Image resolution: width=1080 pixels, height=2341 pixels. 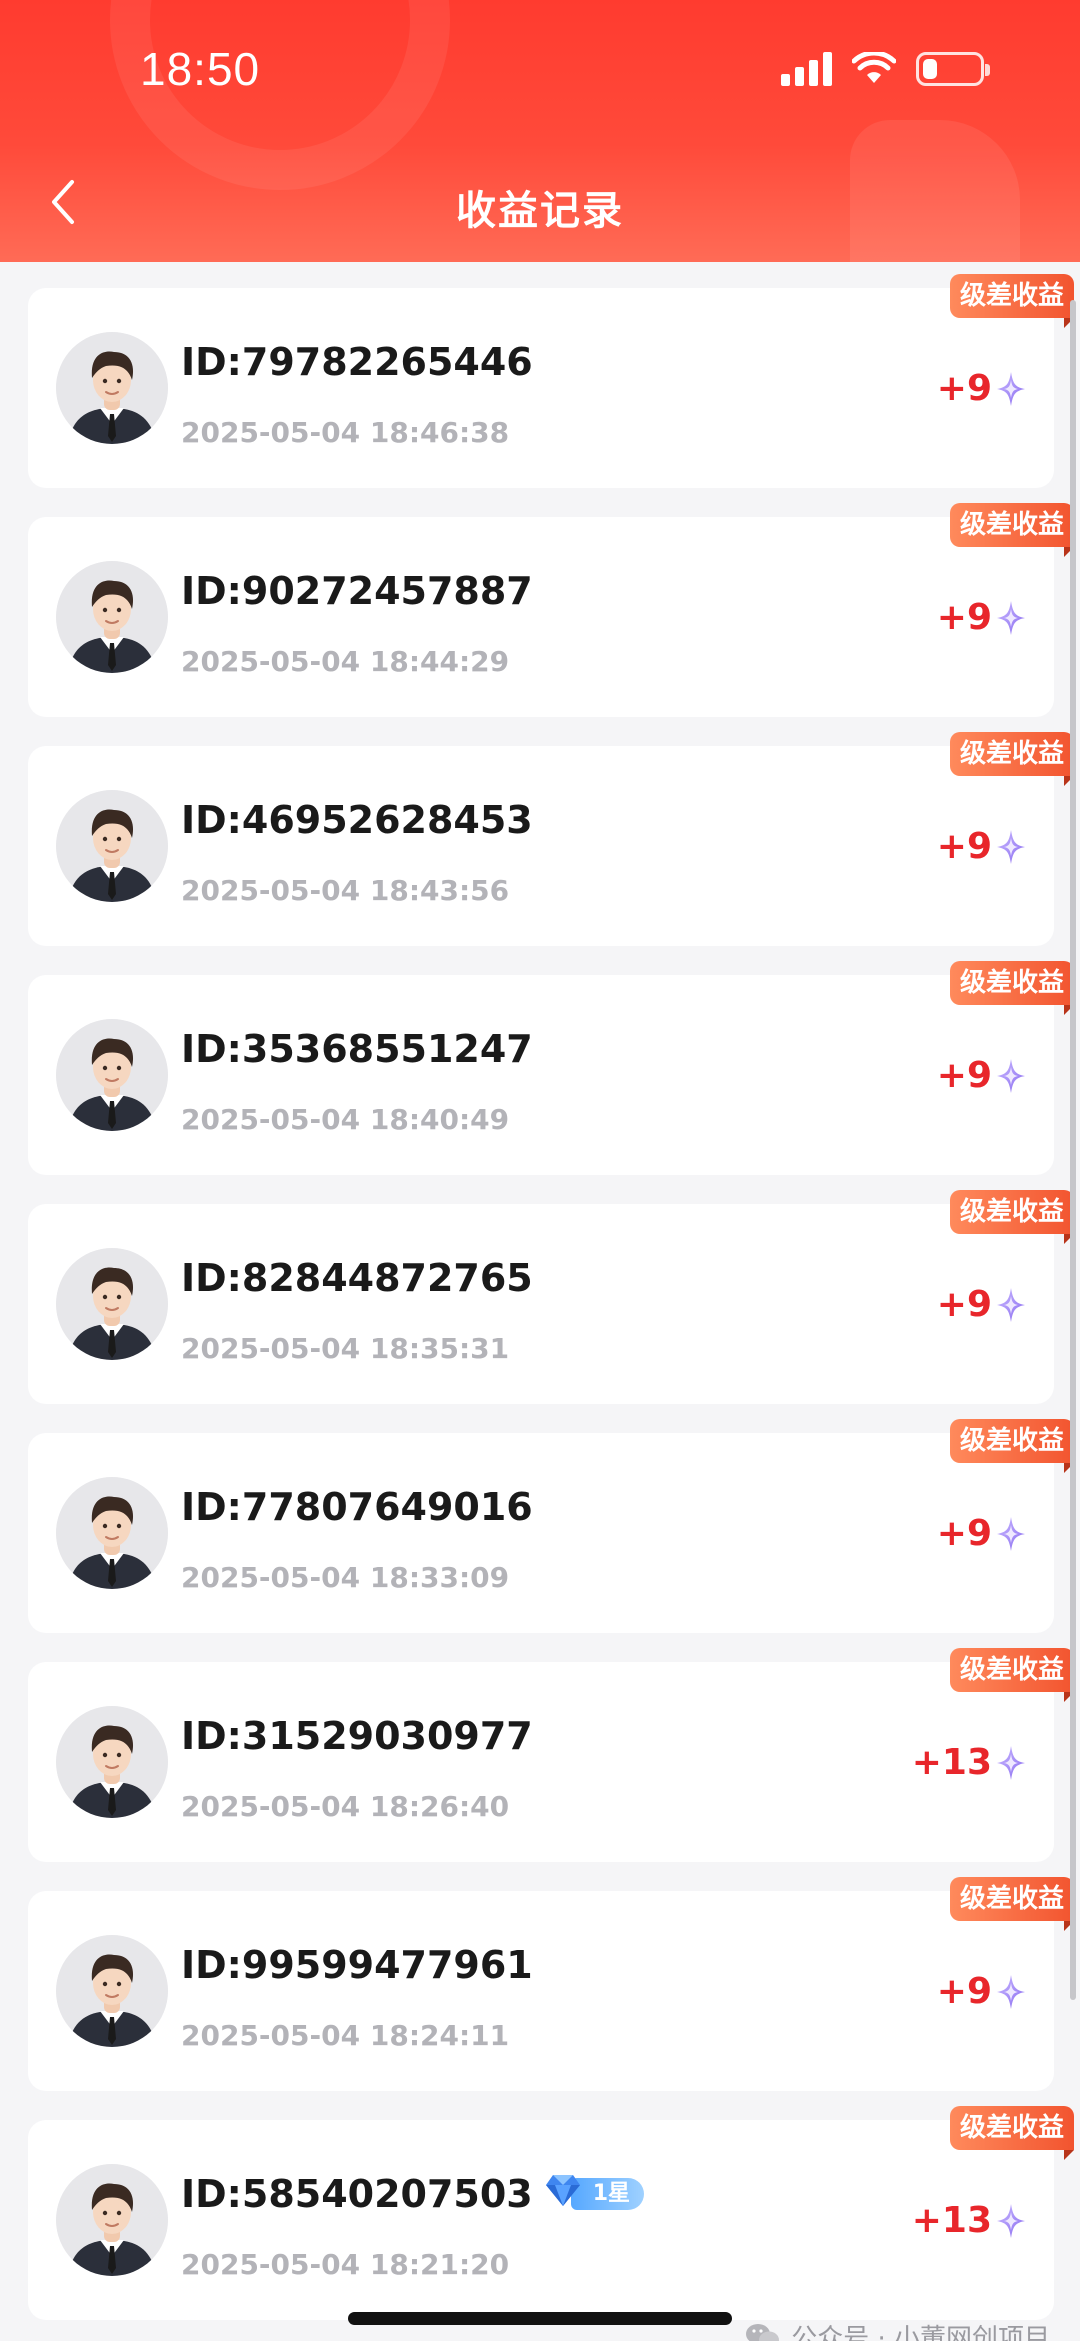 I want to click on page-title: 收益记录, so click(x=540, y=211).